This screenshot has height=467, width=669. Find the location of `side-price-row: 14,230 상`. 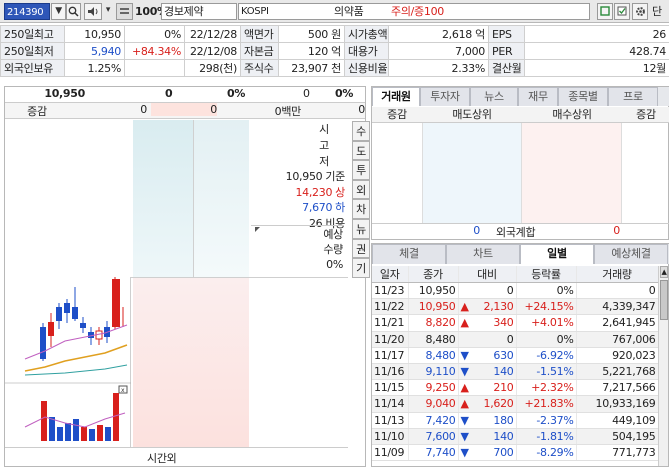

side-price-row: 14,230 상 is located at coordinates (299, 193).